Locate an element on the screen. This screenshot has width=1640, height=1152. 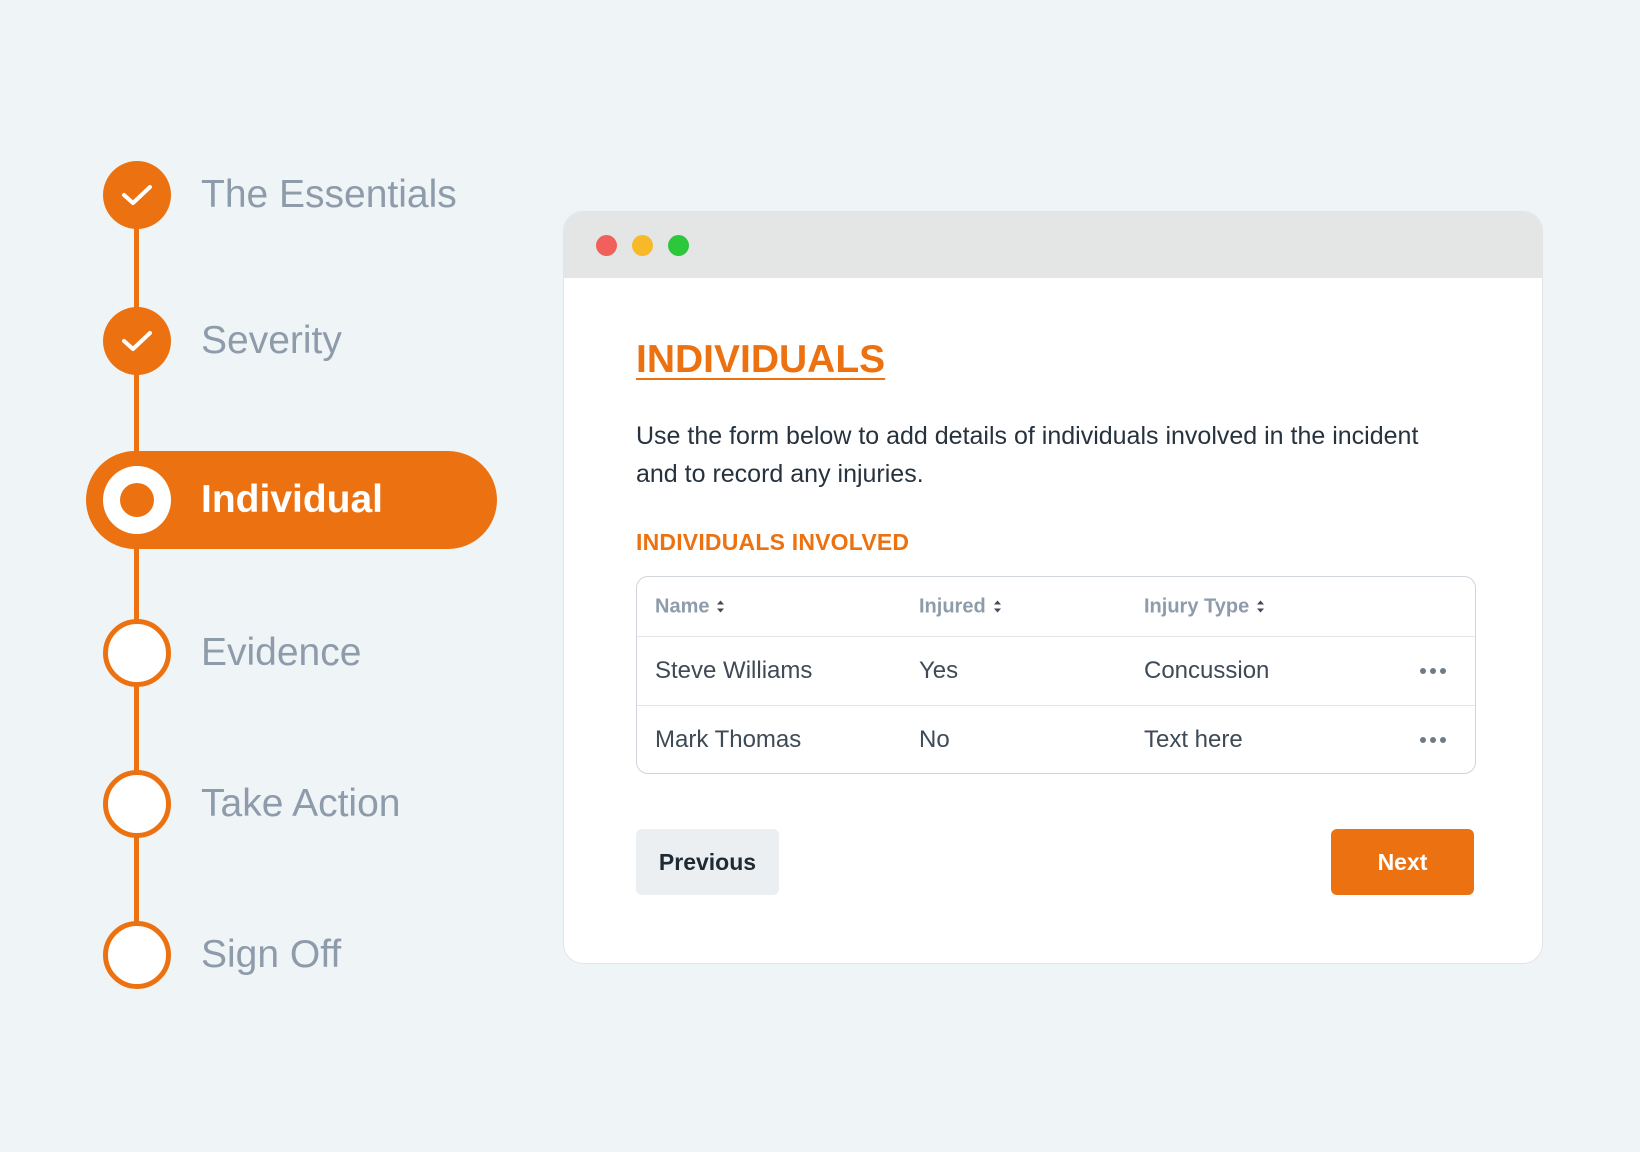
close-window-icon is located at coordinates (606, 245).